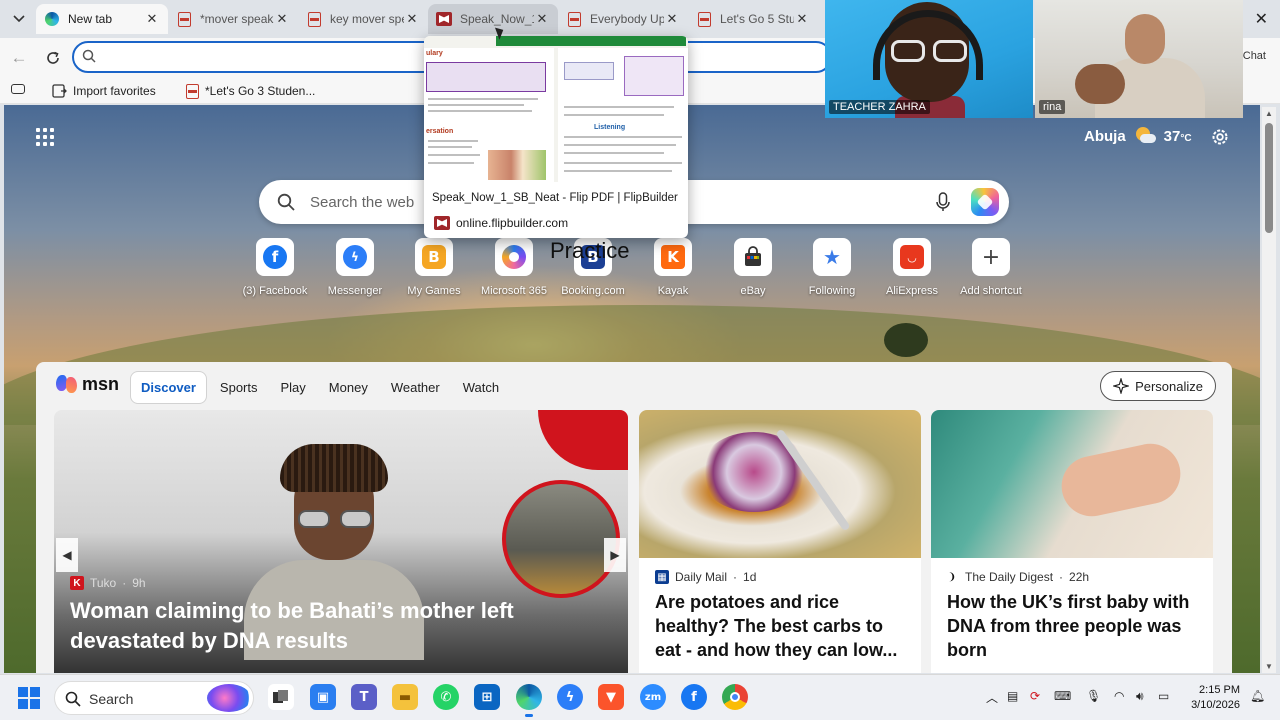  I want to click on scroll-down-icon: ▼, so click(1269, 666).